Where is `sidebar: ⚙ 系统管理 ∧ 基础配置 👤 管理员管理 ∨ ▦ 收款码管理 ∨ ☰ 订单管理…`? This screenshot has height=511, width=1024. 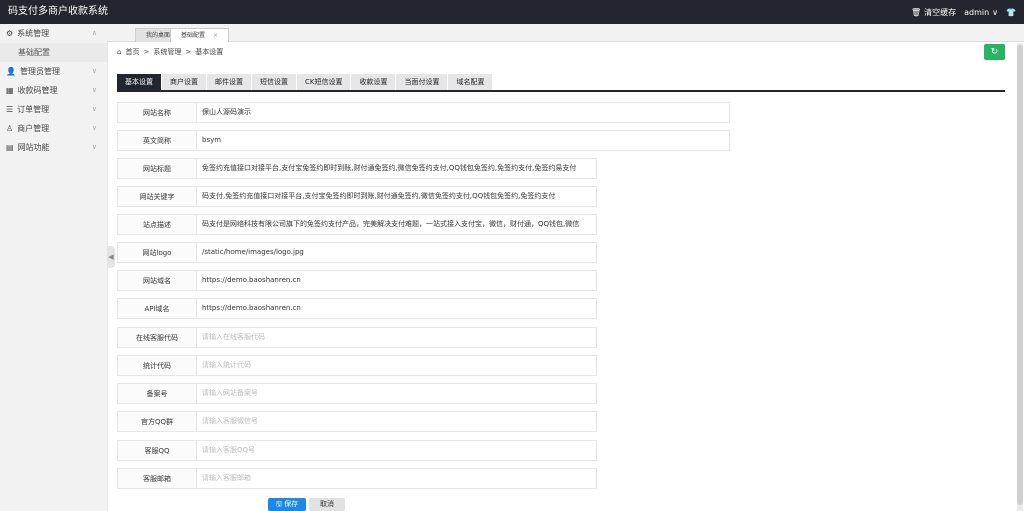 sidebar: ⚙ 系统管理 ∧ 基础配置 👤 管理员管理 ∨ ▦ 收款码管理 ∨ ☰ 订单管理… is located at coordinates (54, 267).